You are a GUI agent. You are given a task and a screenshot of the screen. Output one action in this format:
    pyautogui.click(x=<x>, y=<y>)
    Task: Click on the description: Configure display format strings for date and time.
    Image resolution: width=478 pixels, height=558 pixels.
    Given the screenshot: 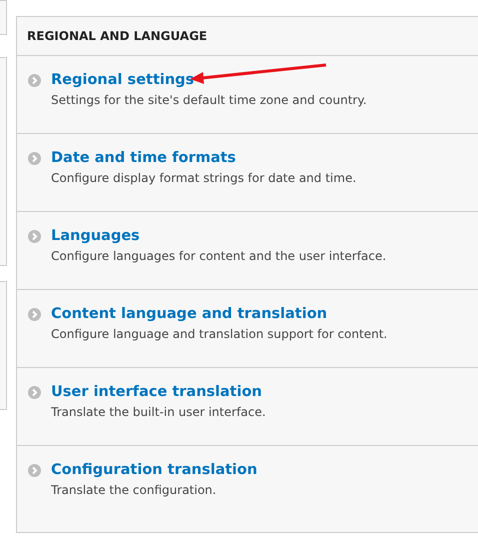 What is the action you would take?
    pyautogui.click(x=204, y=178)
    